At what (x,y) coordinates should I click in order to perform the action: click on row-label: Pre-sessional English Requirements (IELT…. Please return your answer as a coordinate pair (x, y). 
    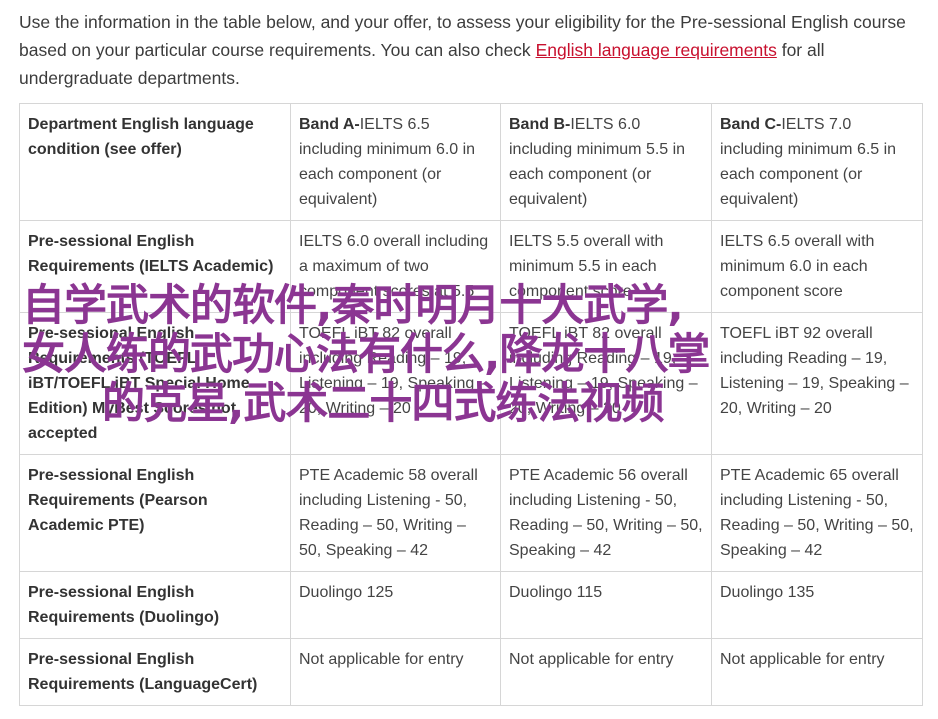
    Looking at the image, I should click on (155, 266).